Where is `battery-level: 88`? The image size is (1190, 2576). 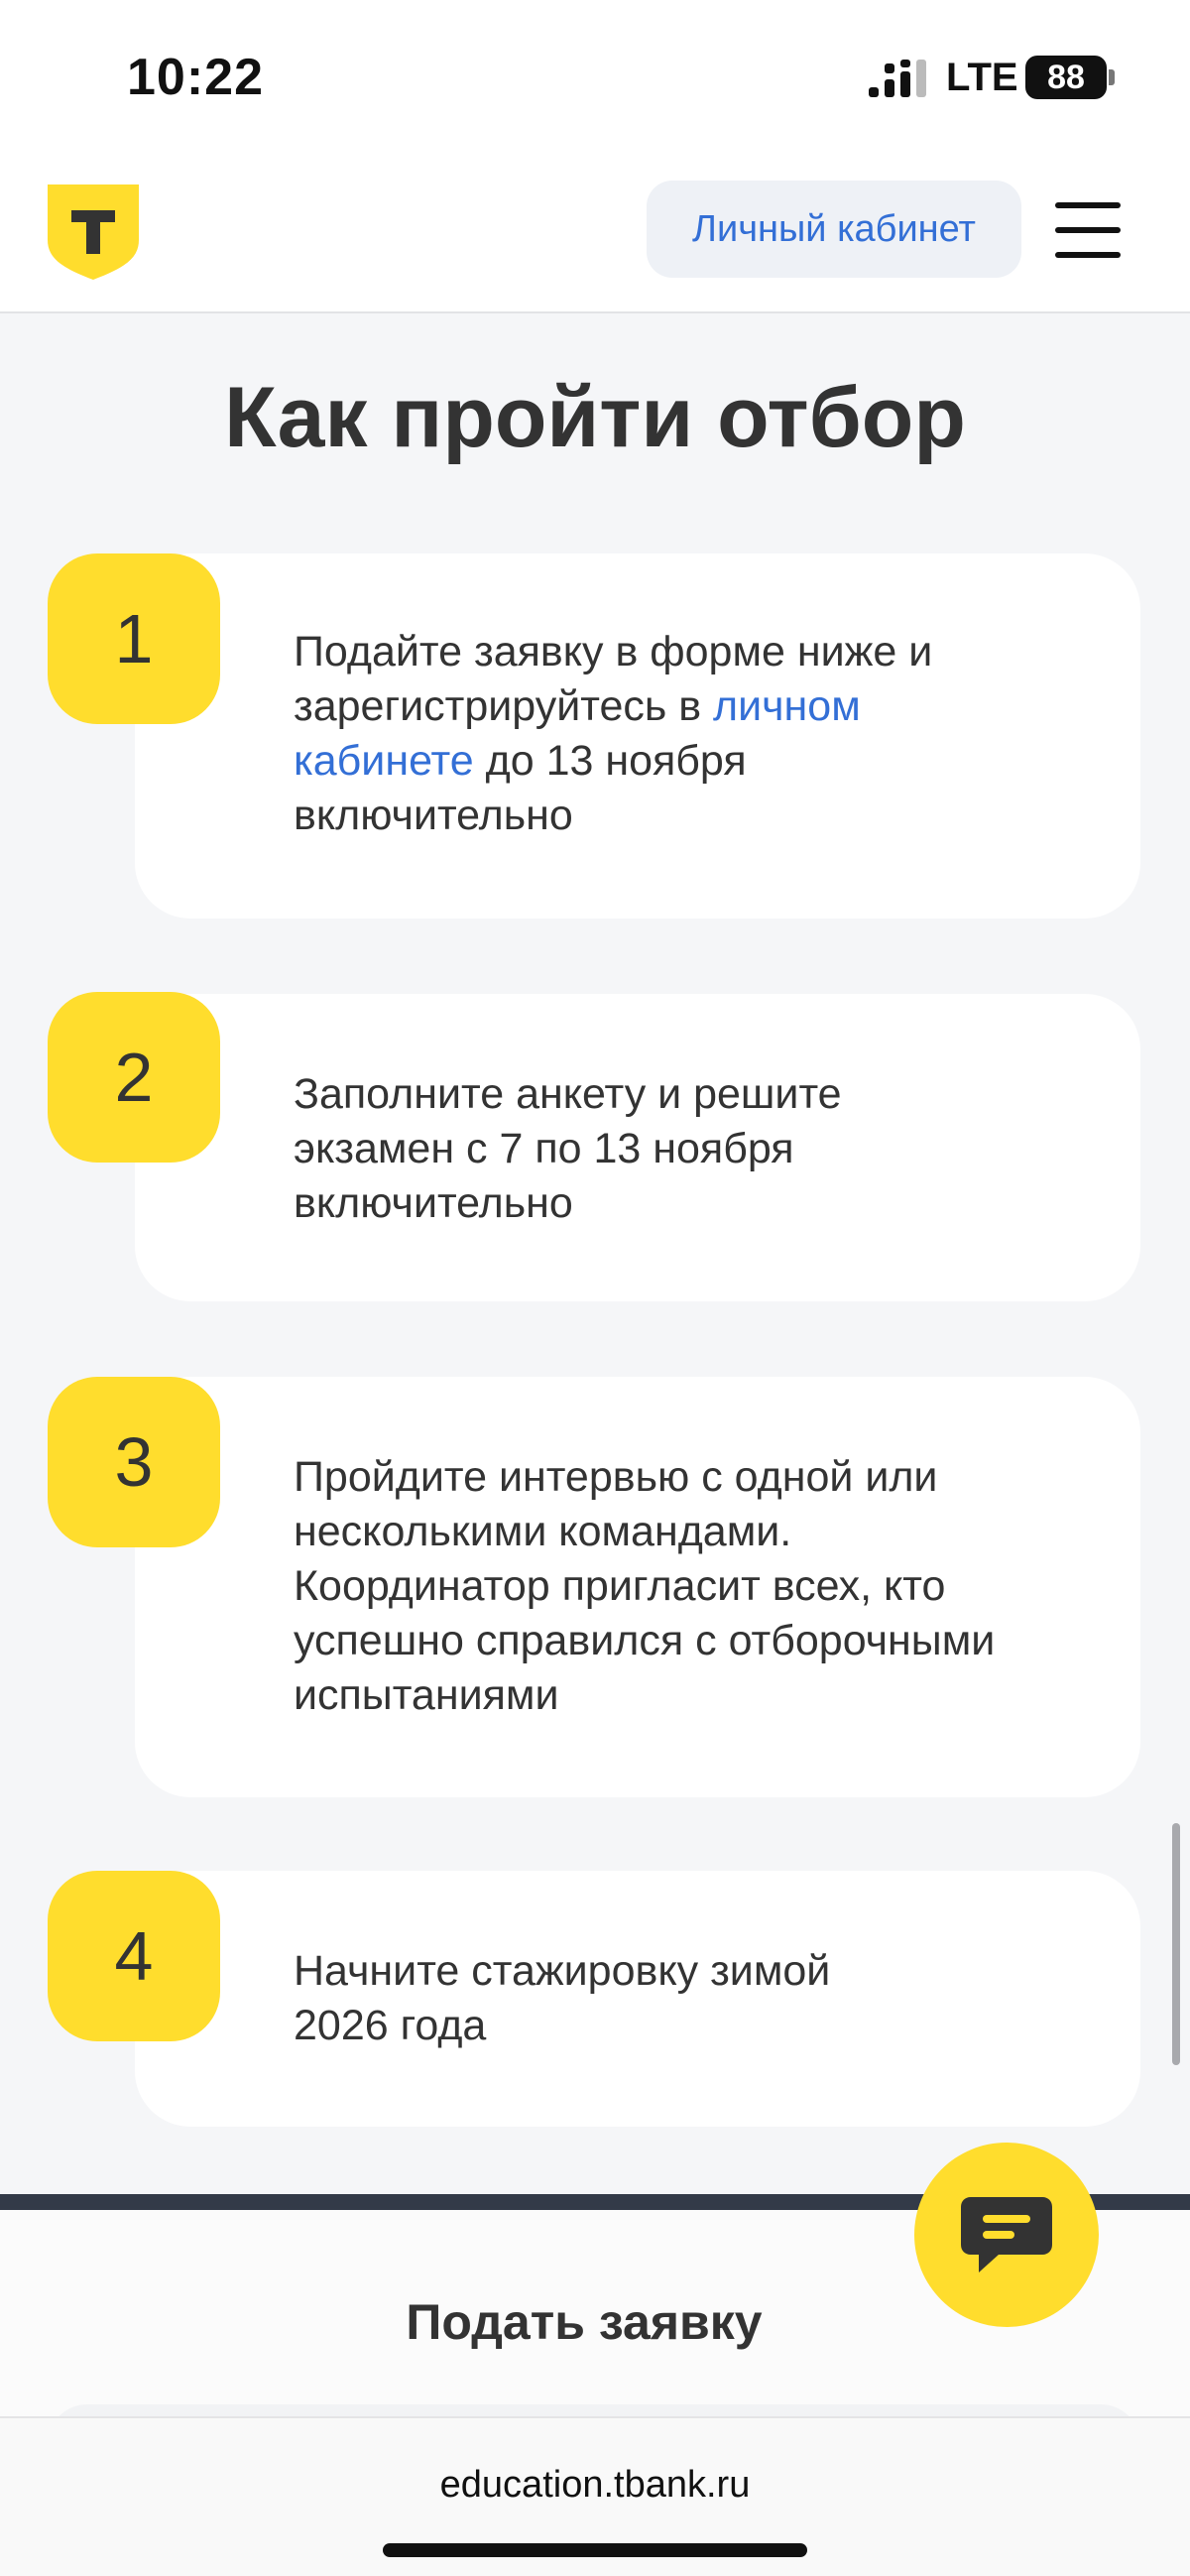
battery-level: 88 is located at coordinates (1066, 77).